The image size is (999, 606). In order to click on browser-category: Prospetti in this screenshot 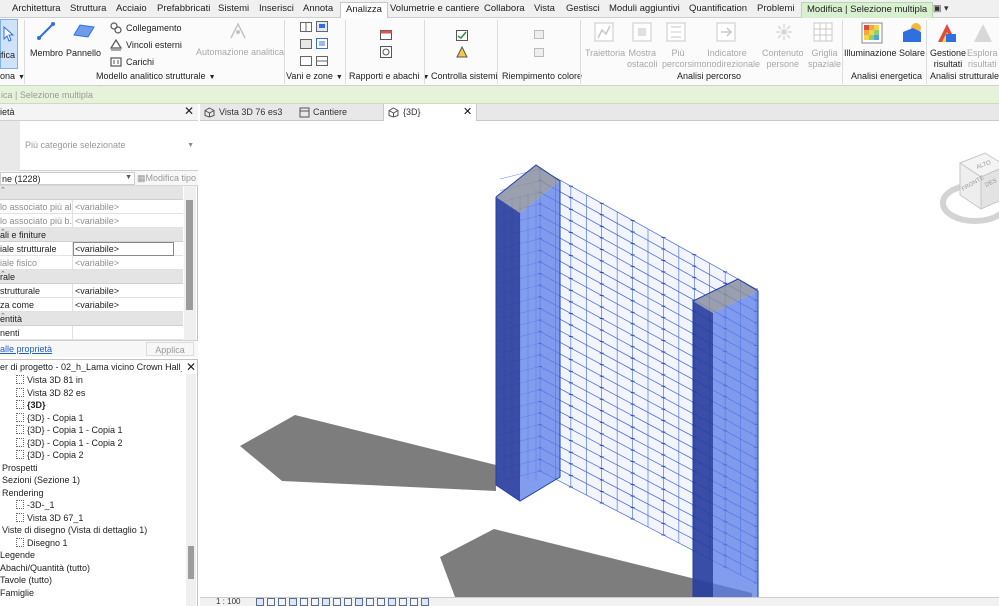, I will do `click(20, 468)`.